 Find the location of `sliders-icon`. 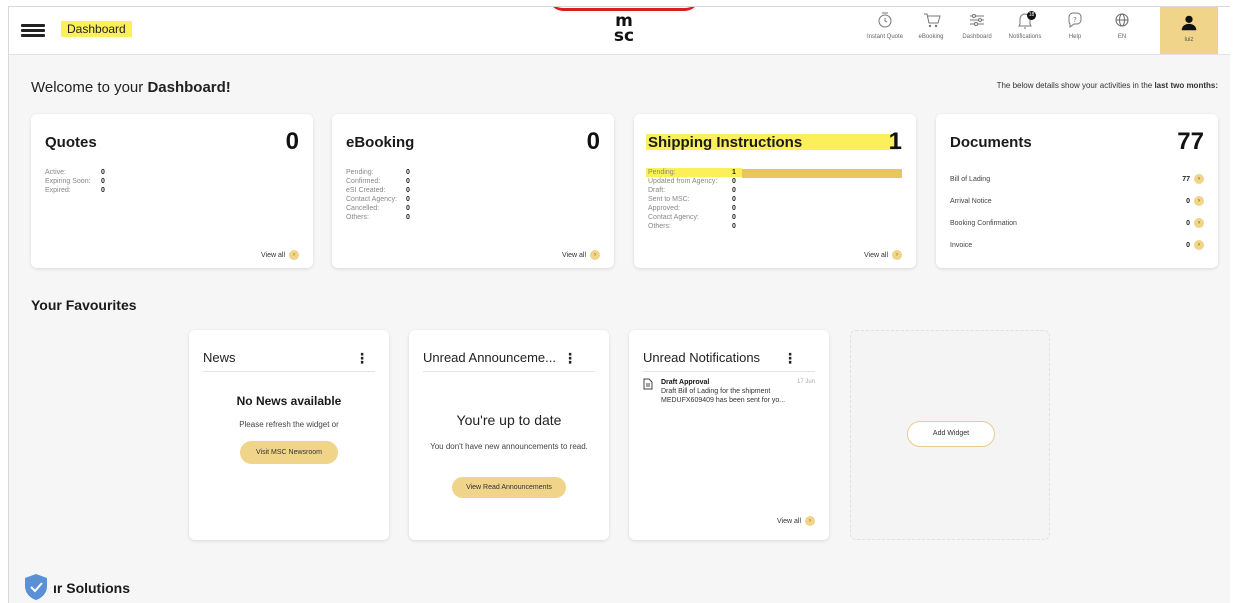

sliders-icon is located at coordinates (977, 20).